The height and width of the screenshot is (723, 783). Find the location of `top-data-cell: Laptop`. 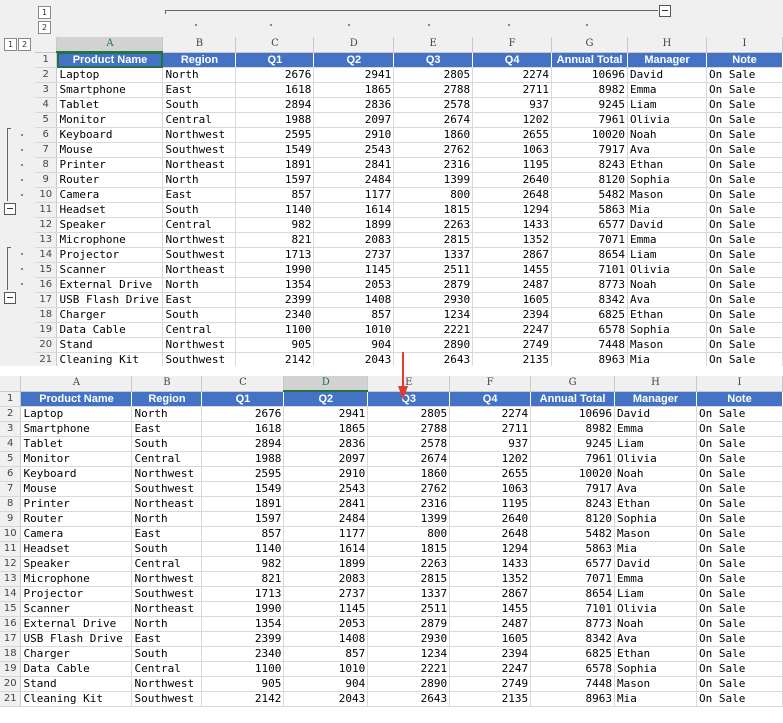

top-data-cell: Laptop is located at coordinates (110, 75).